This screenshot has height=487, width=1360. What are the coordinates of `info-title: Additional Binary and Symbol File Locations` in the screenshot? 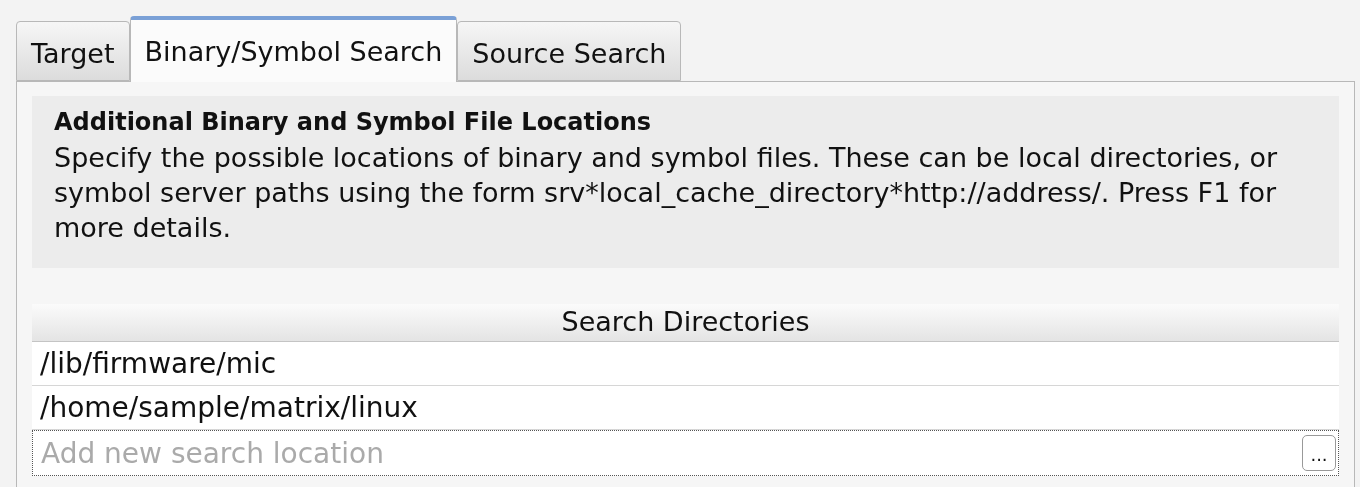 It's located at (353, 122).